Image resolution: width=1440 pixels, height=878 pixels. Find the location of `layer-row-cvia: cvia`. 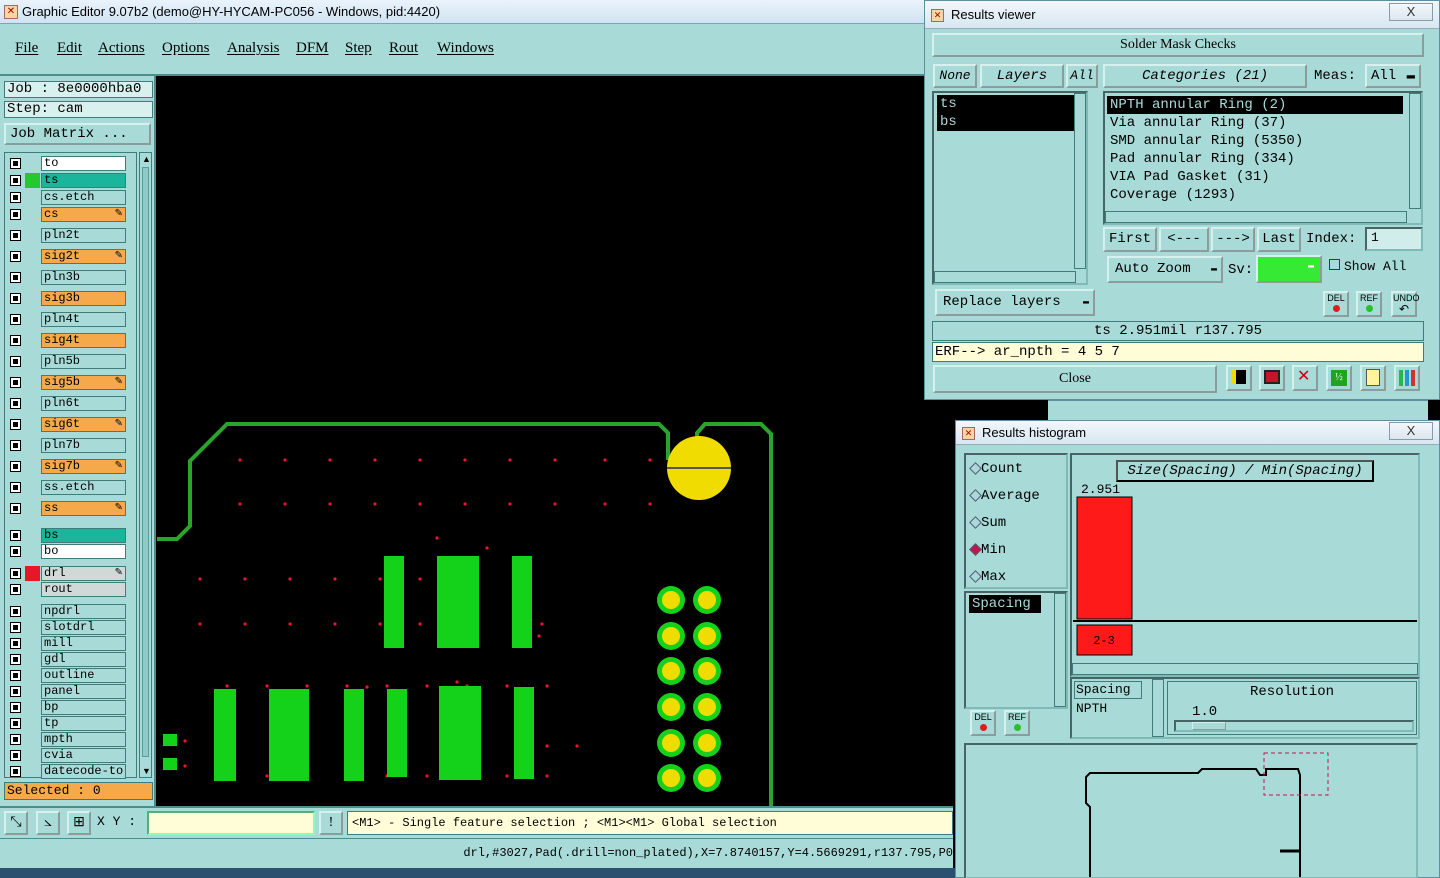

layer-row-cvia: cvia is located at coordinates (67, 755).